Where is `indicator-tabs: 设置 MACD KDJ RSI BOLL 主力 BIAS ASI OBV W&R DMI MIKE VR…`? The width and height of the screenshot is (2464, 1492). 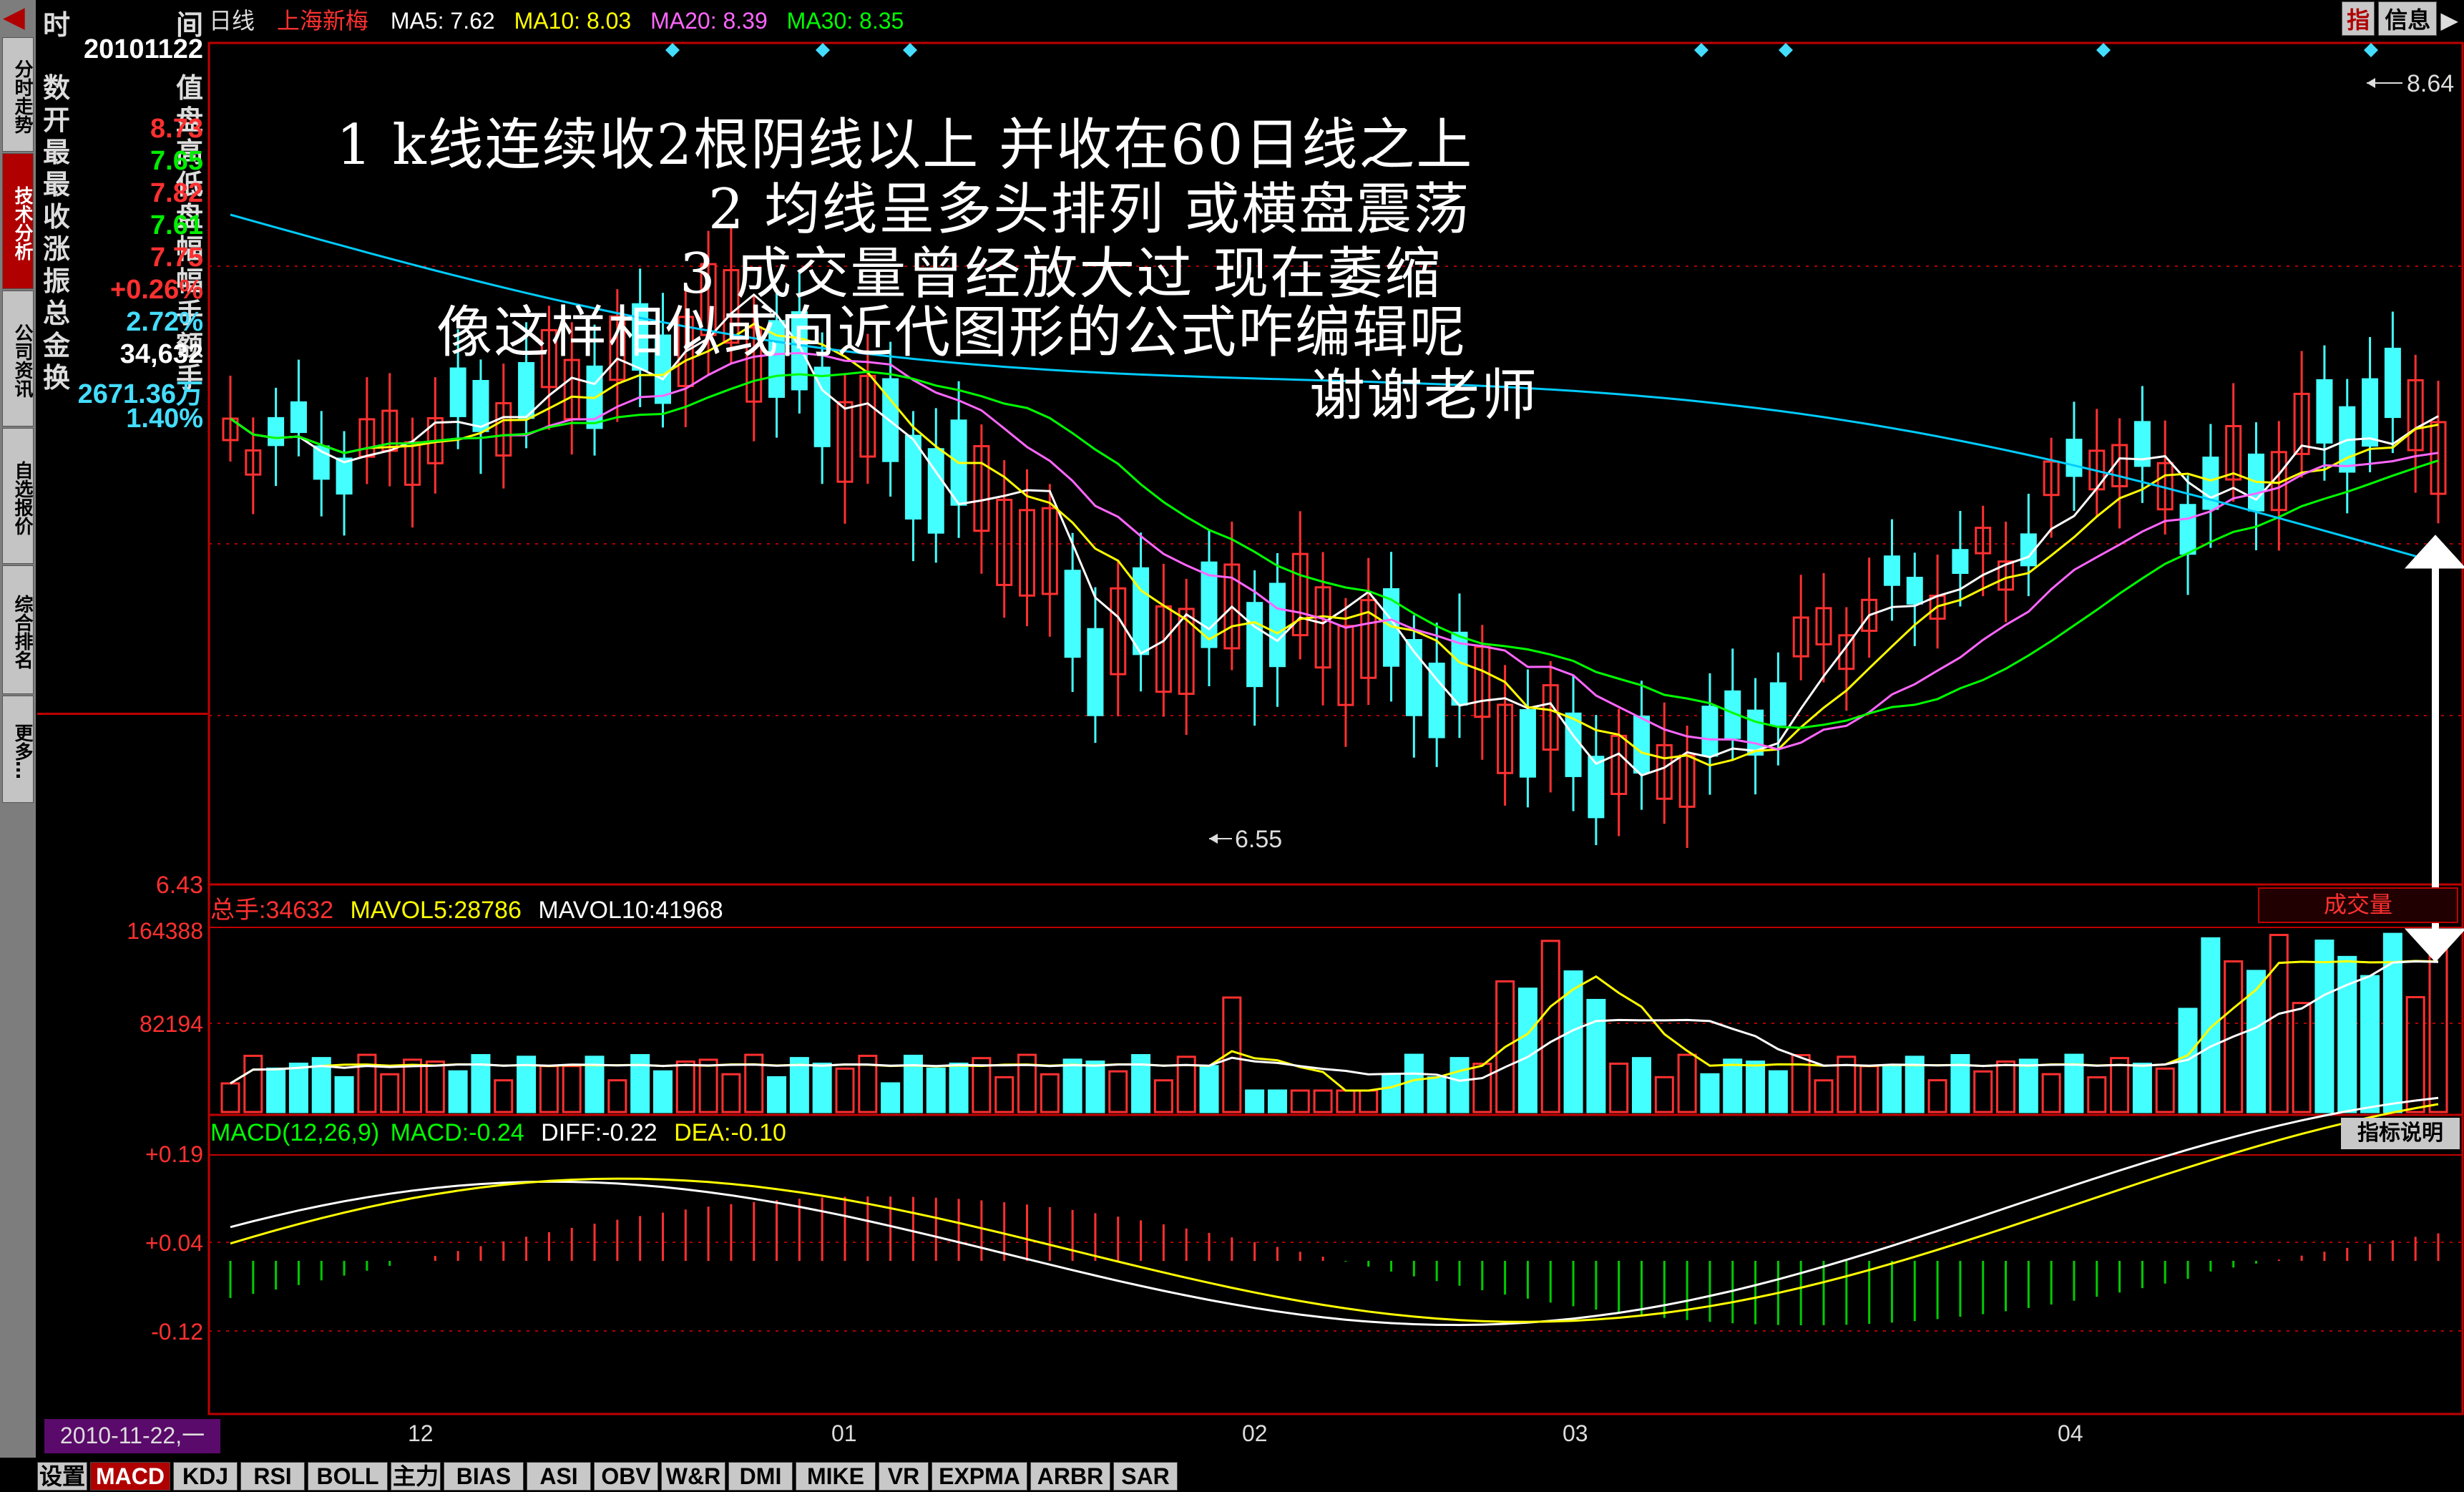
indicator-tabs: 设置 MACD KDJ RSI BOLL 主力 BIAS ASI OBV W&R DMI MIKE VR… is located at coordinates (1232, 1475).